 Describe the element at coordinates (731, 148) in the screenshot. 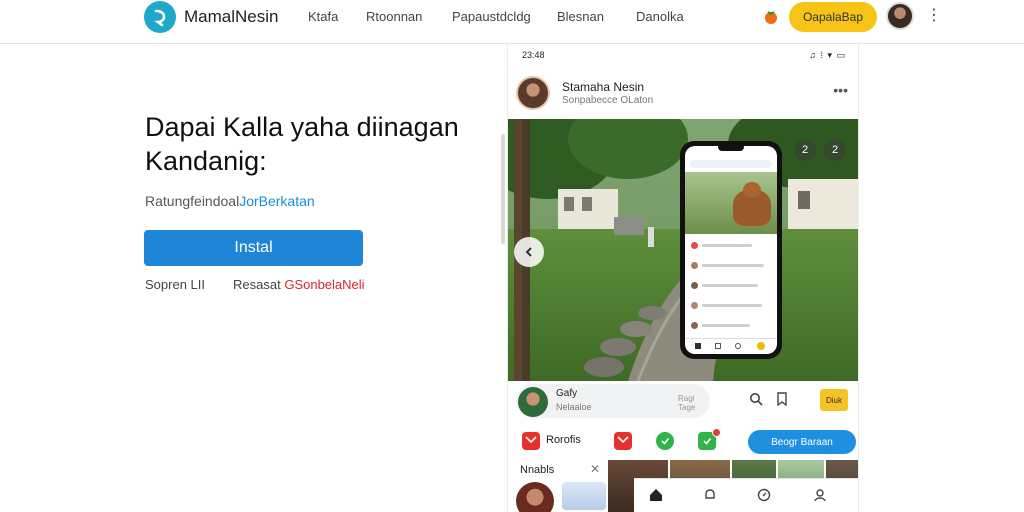

I see `inner-phone-notch` at that location.